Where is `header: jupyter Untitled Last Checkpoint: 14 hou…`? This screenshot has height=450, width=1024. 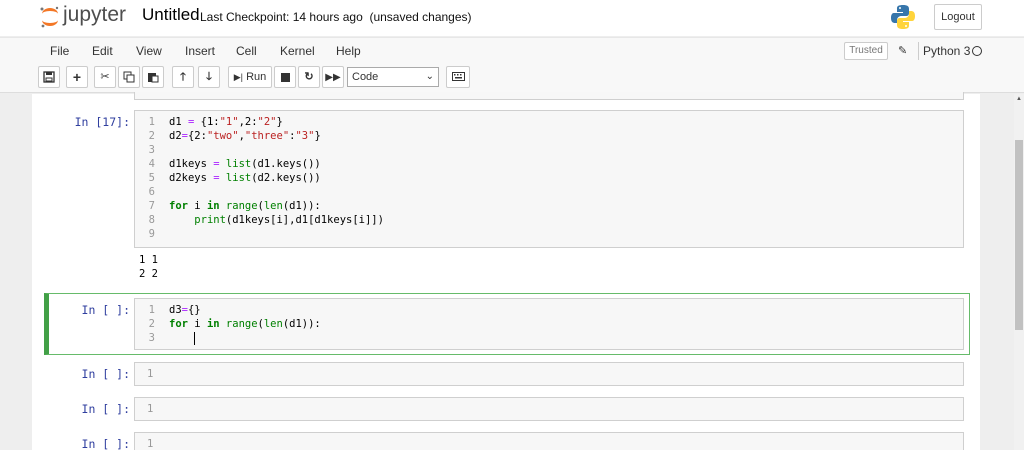
header: jupyter Untitled Last Checkpoint: 14 hou… is located at coordinates (512, 18).